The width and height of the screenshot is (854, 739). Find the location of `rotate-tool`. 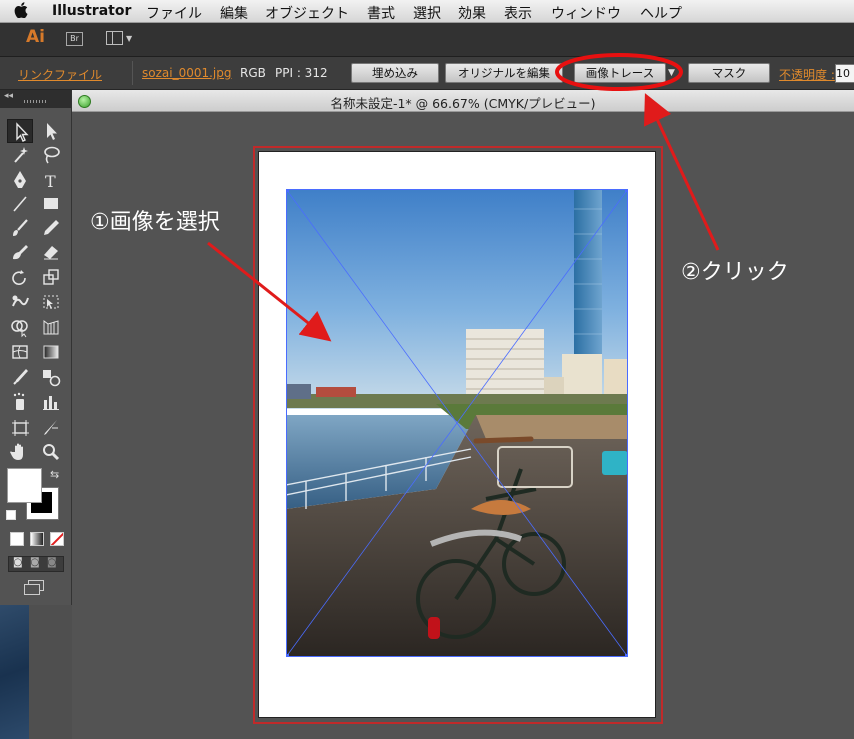

rotate-tool is located at coordinates (20, 278).